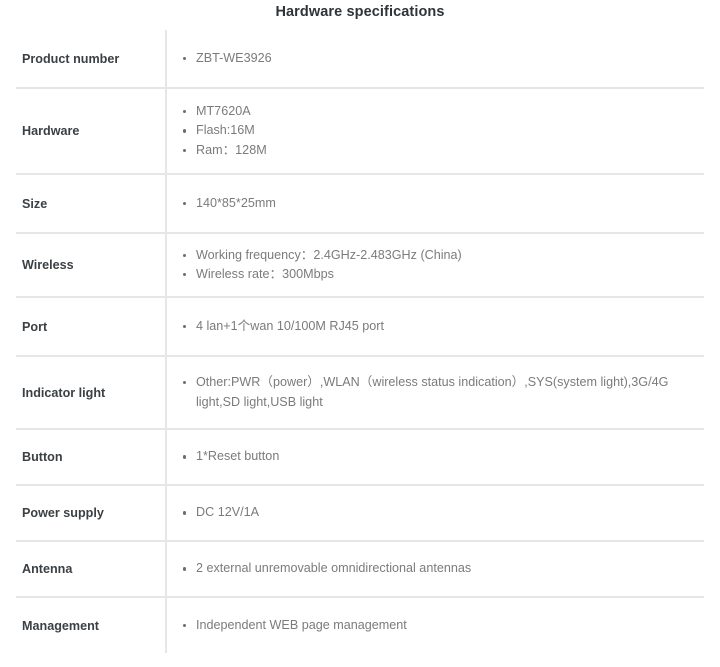  What do you see at coordinates (91, 569) in the screenshot?
I see `spec-label-antenna: Antenna` at bounding box center [91, 569].